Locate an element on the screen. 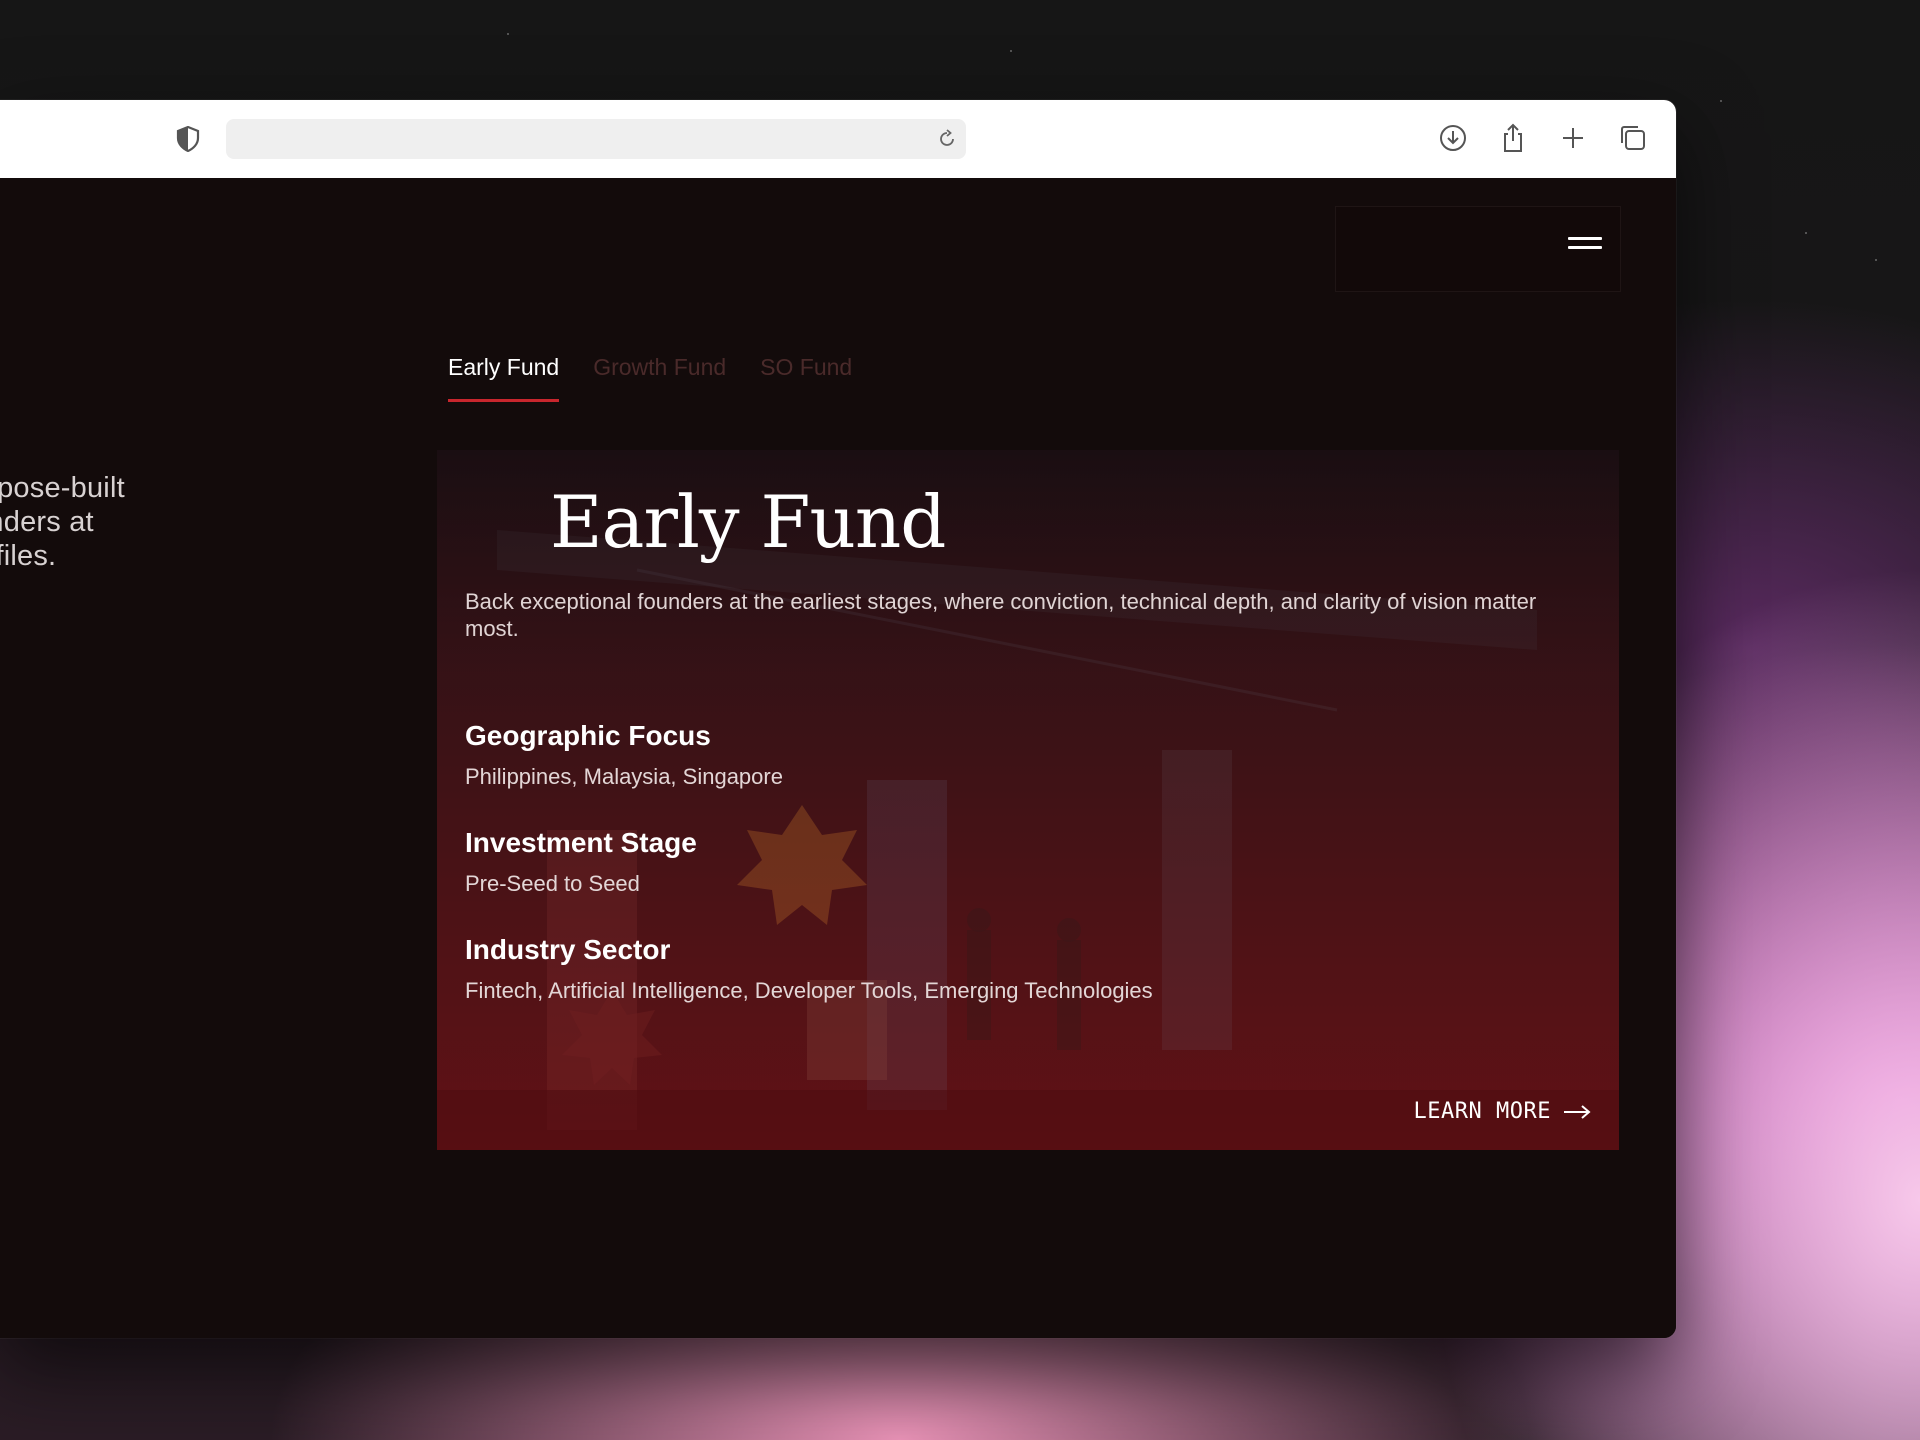  fund-tabs: Early Fund Growth Fund SO Fund is located at coordinates (650, 378).